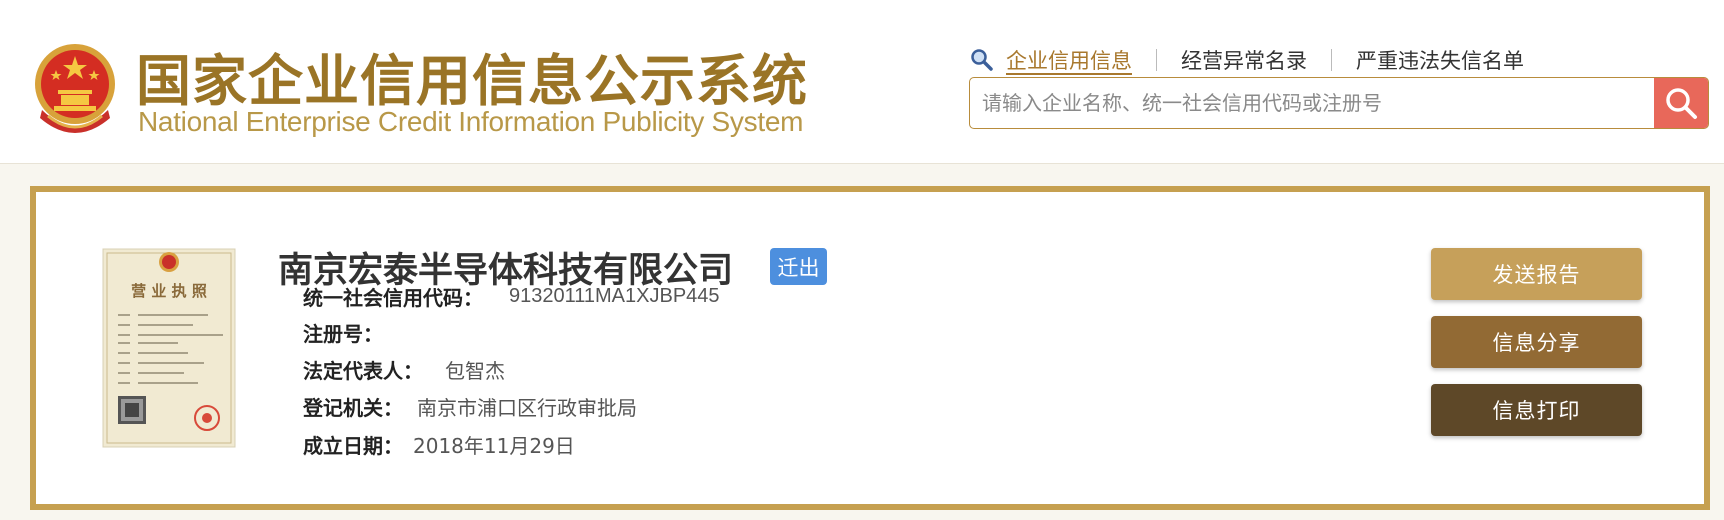  I want to click on search-icon, so click(1681, 103).